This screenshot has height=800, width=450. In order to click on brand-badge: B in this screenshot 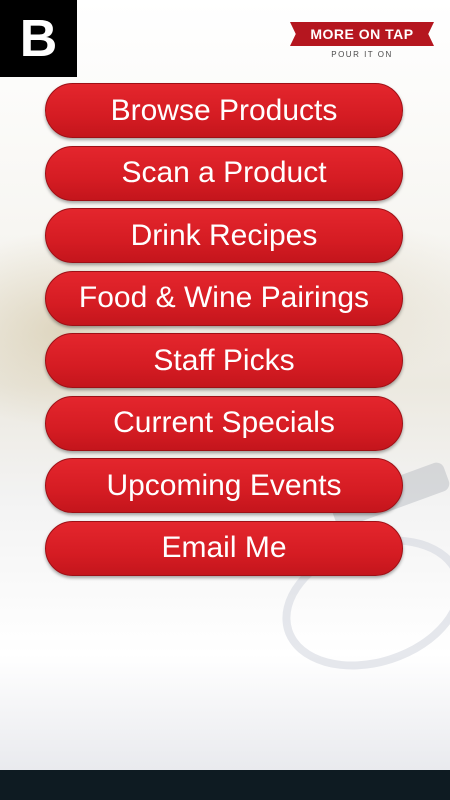, I will do `click(38, 38)`.